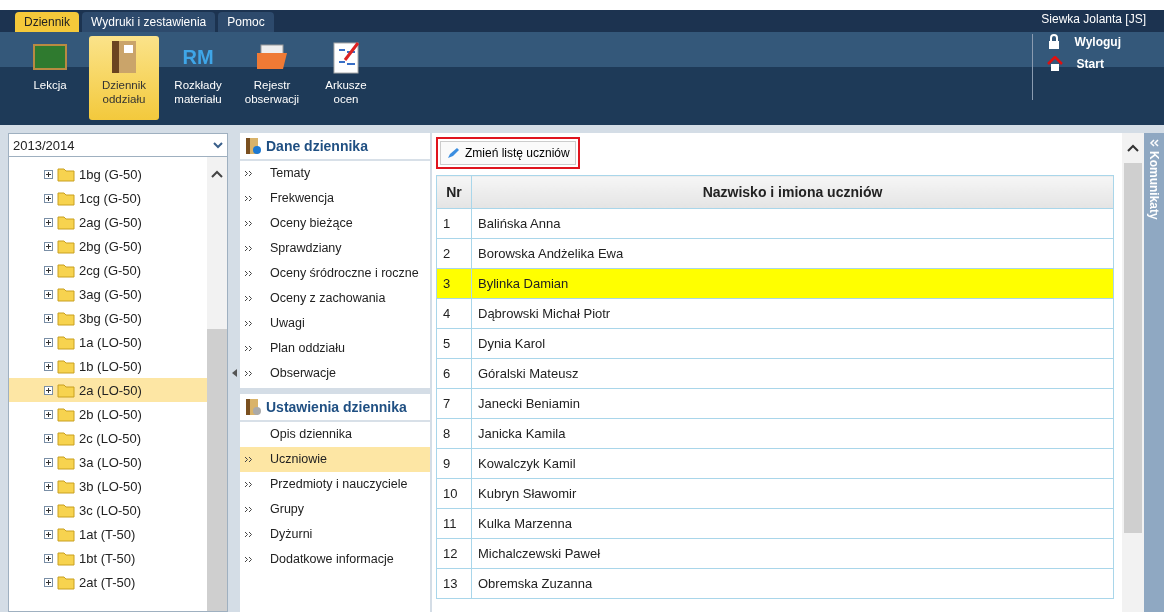  I want to click on user-name: Siewka Jolanta [JS], so click(1094, 20).